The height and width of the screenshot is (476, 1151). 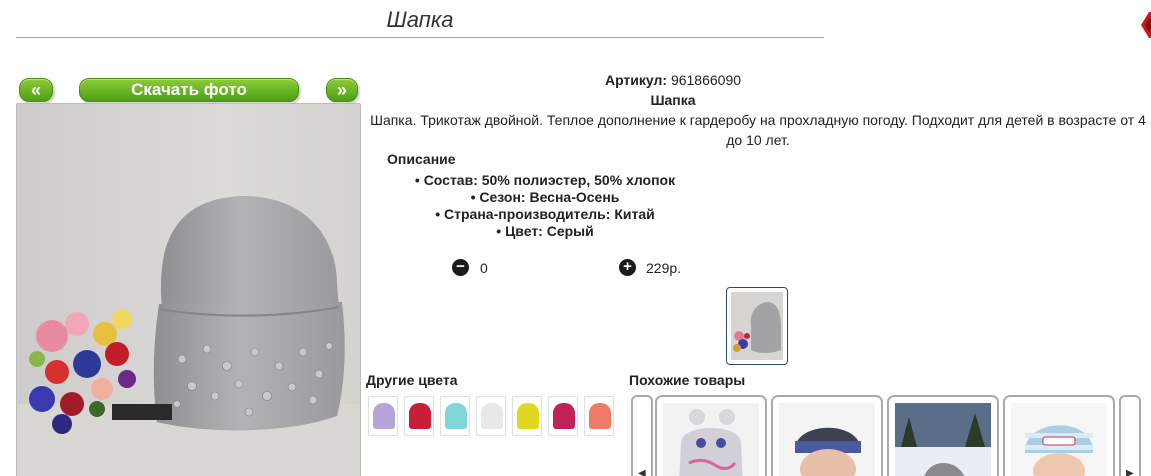 I want to click on quantity-value: 0, so click(x=484, y=268).